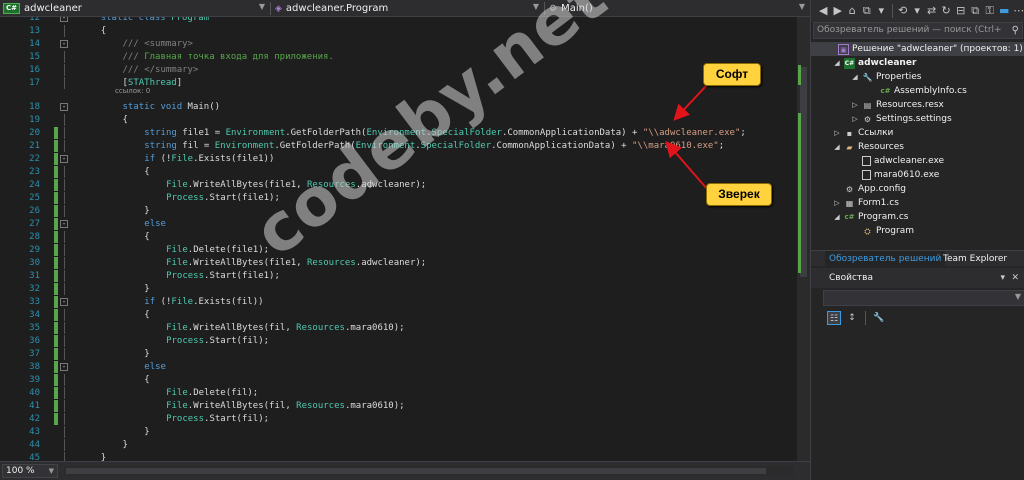 The height and width of the screenshot is (480, 1024). Describe the element at coordinates (34, 276) in the screenshot. I see `line-number: 31` at that location.